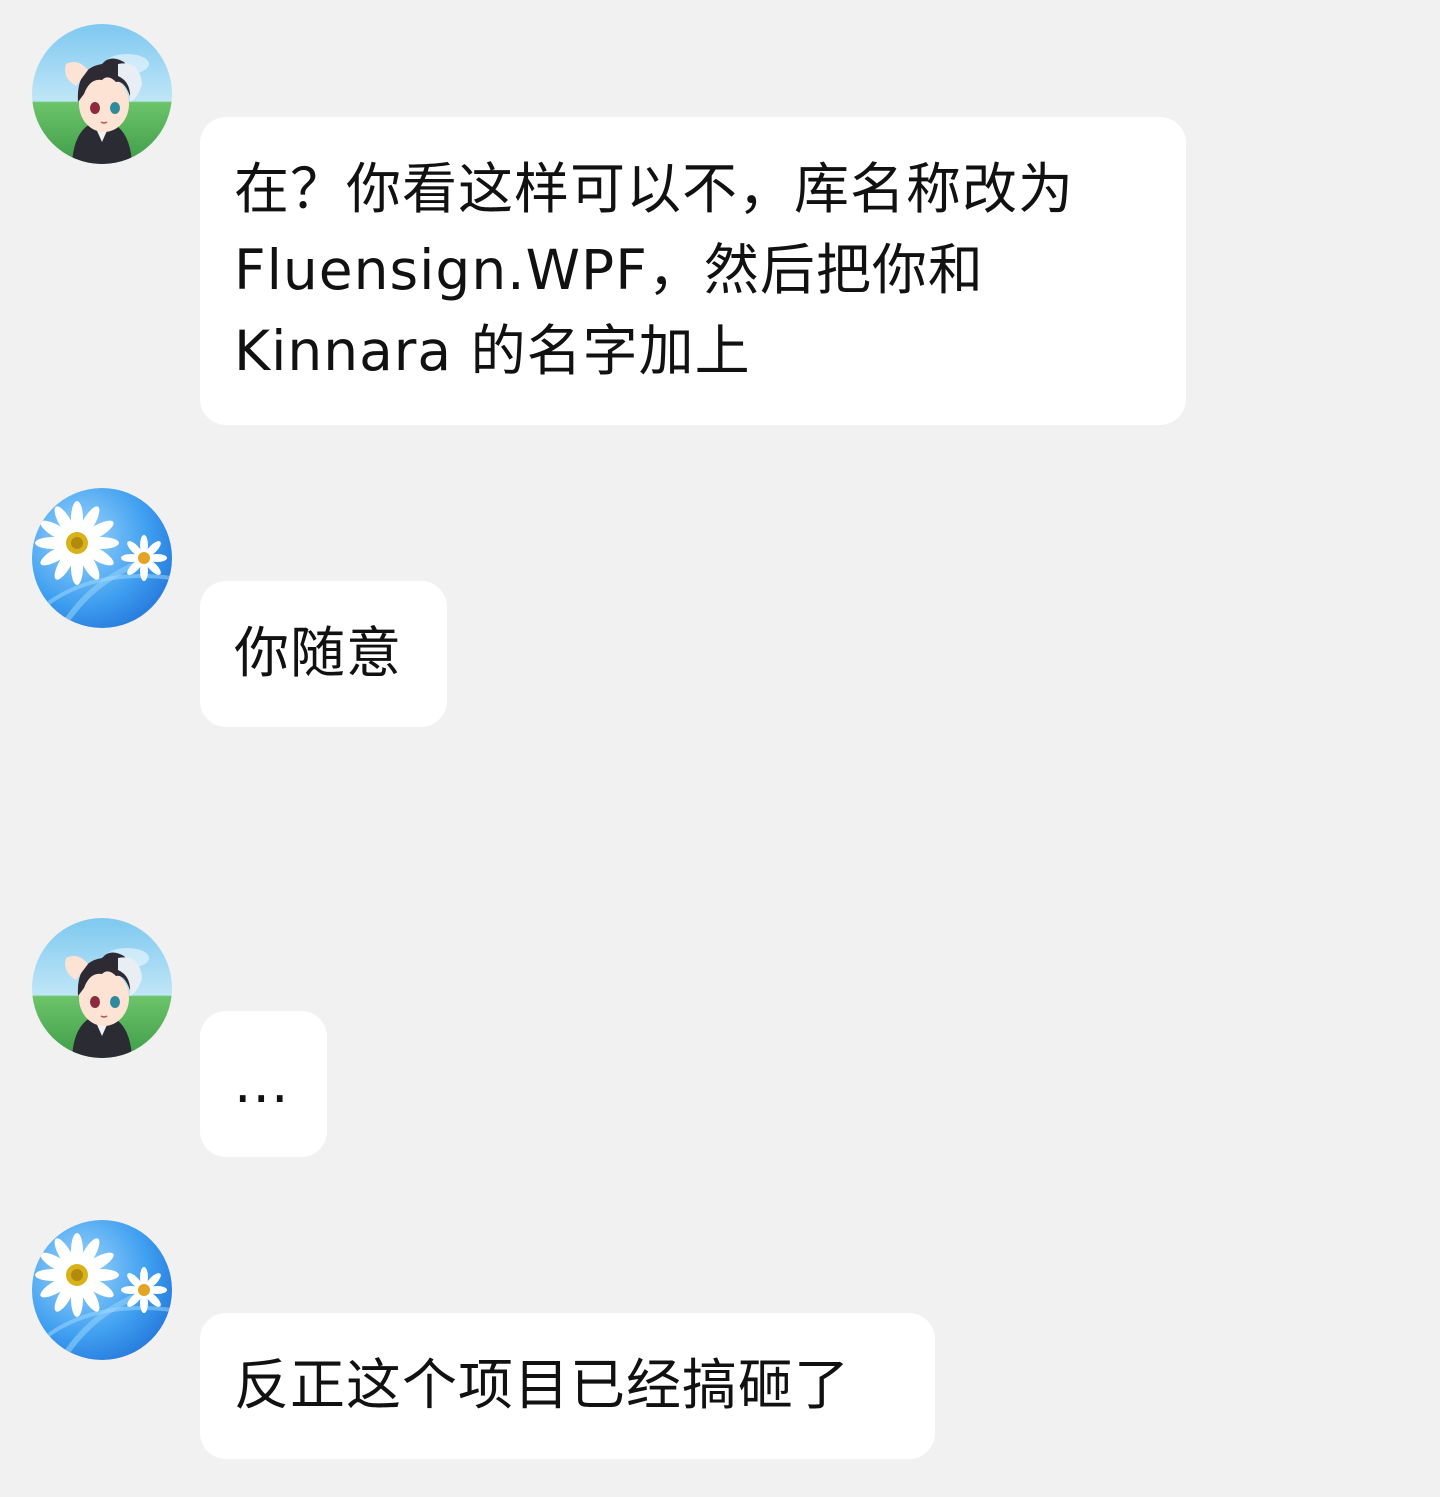 The image size is (1440, 1497). Describe the element at coordinates (318, 653) in the screenshot. I see `message-text: 你随意` at that location.